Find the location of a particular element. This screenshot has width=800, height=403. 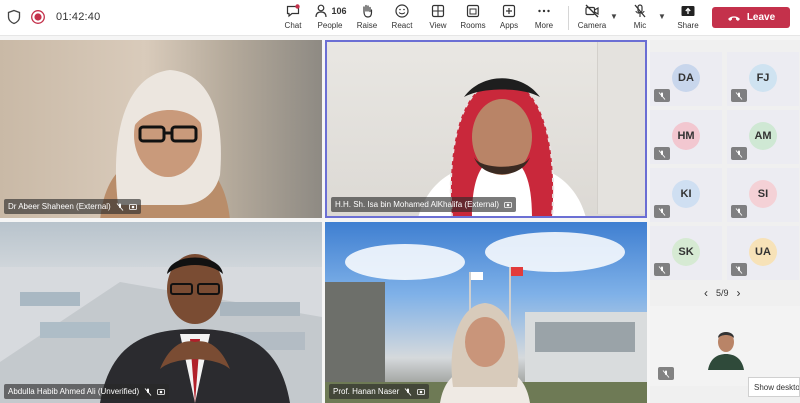

rooms-label: Rooms is located at coordinates (473, 25).